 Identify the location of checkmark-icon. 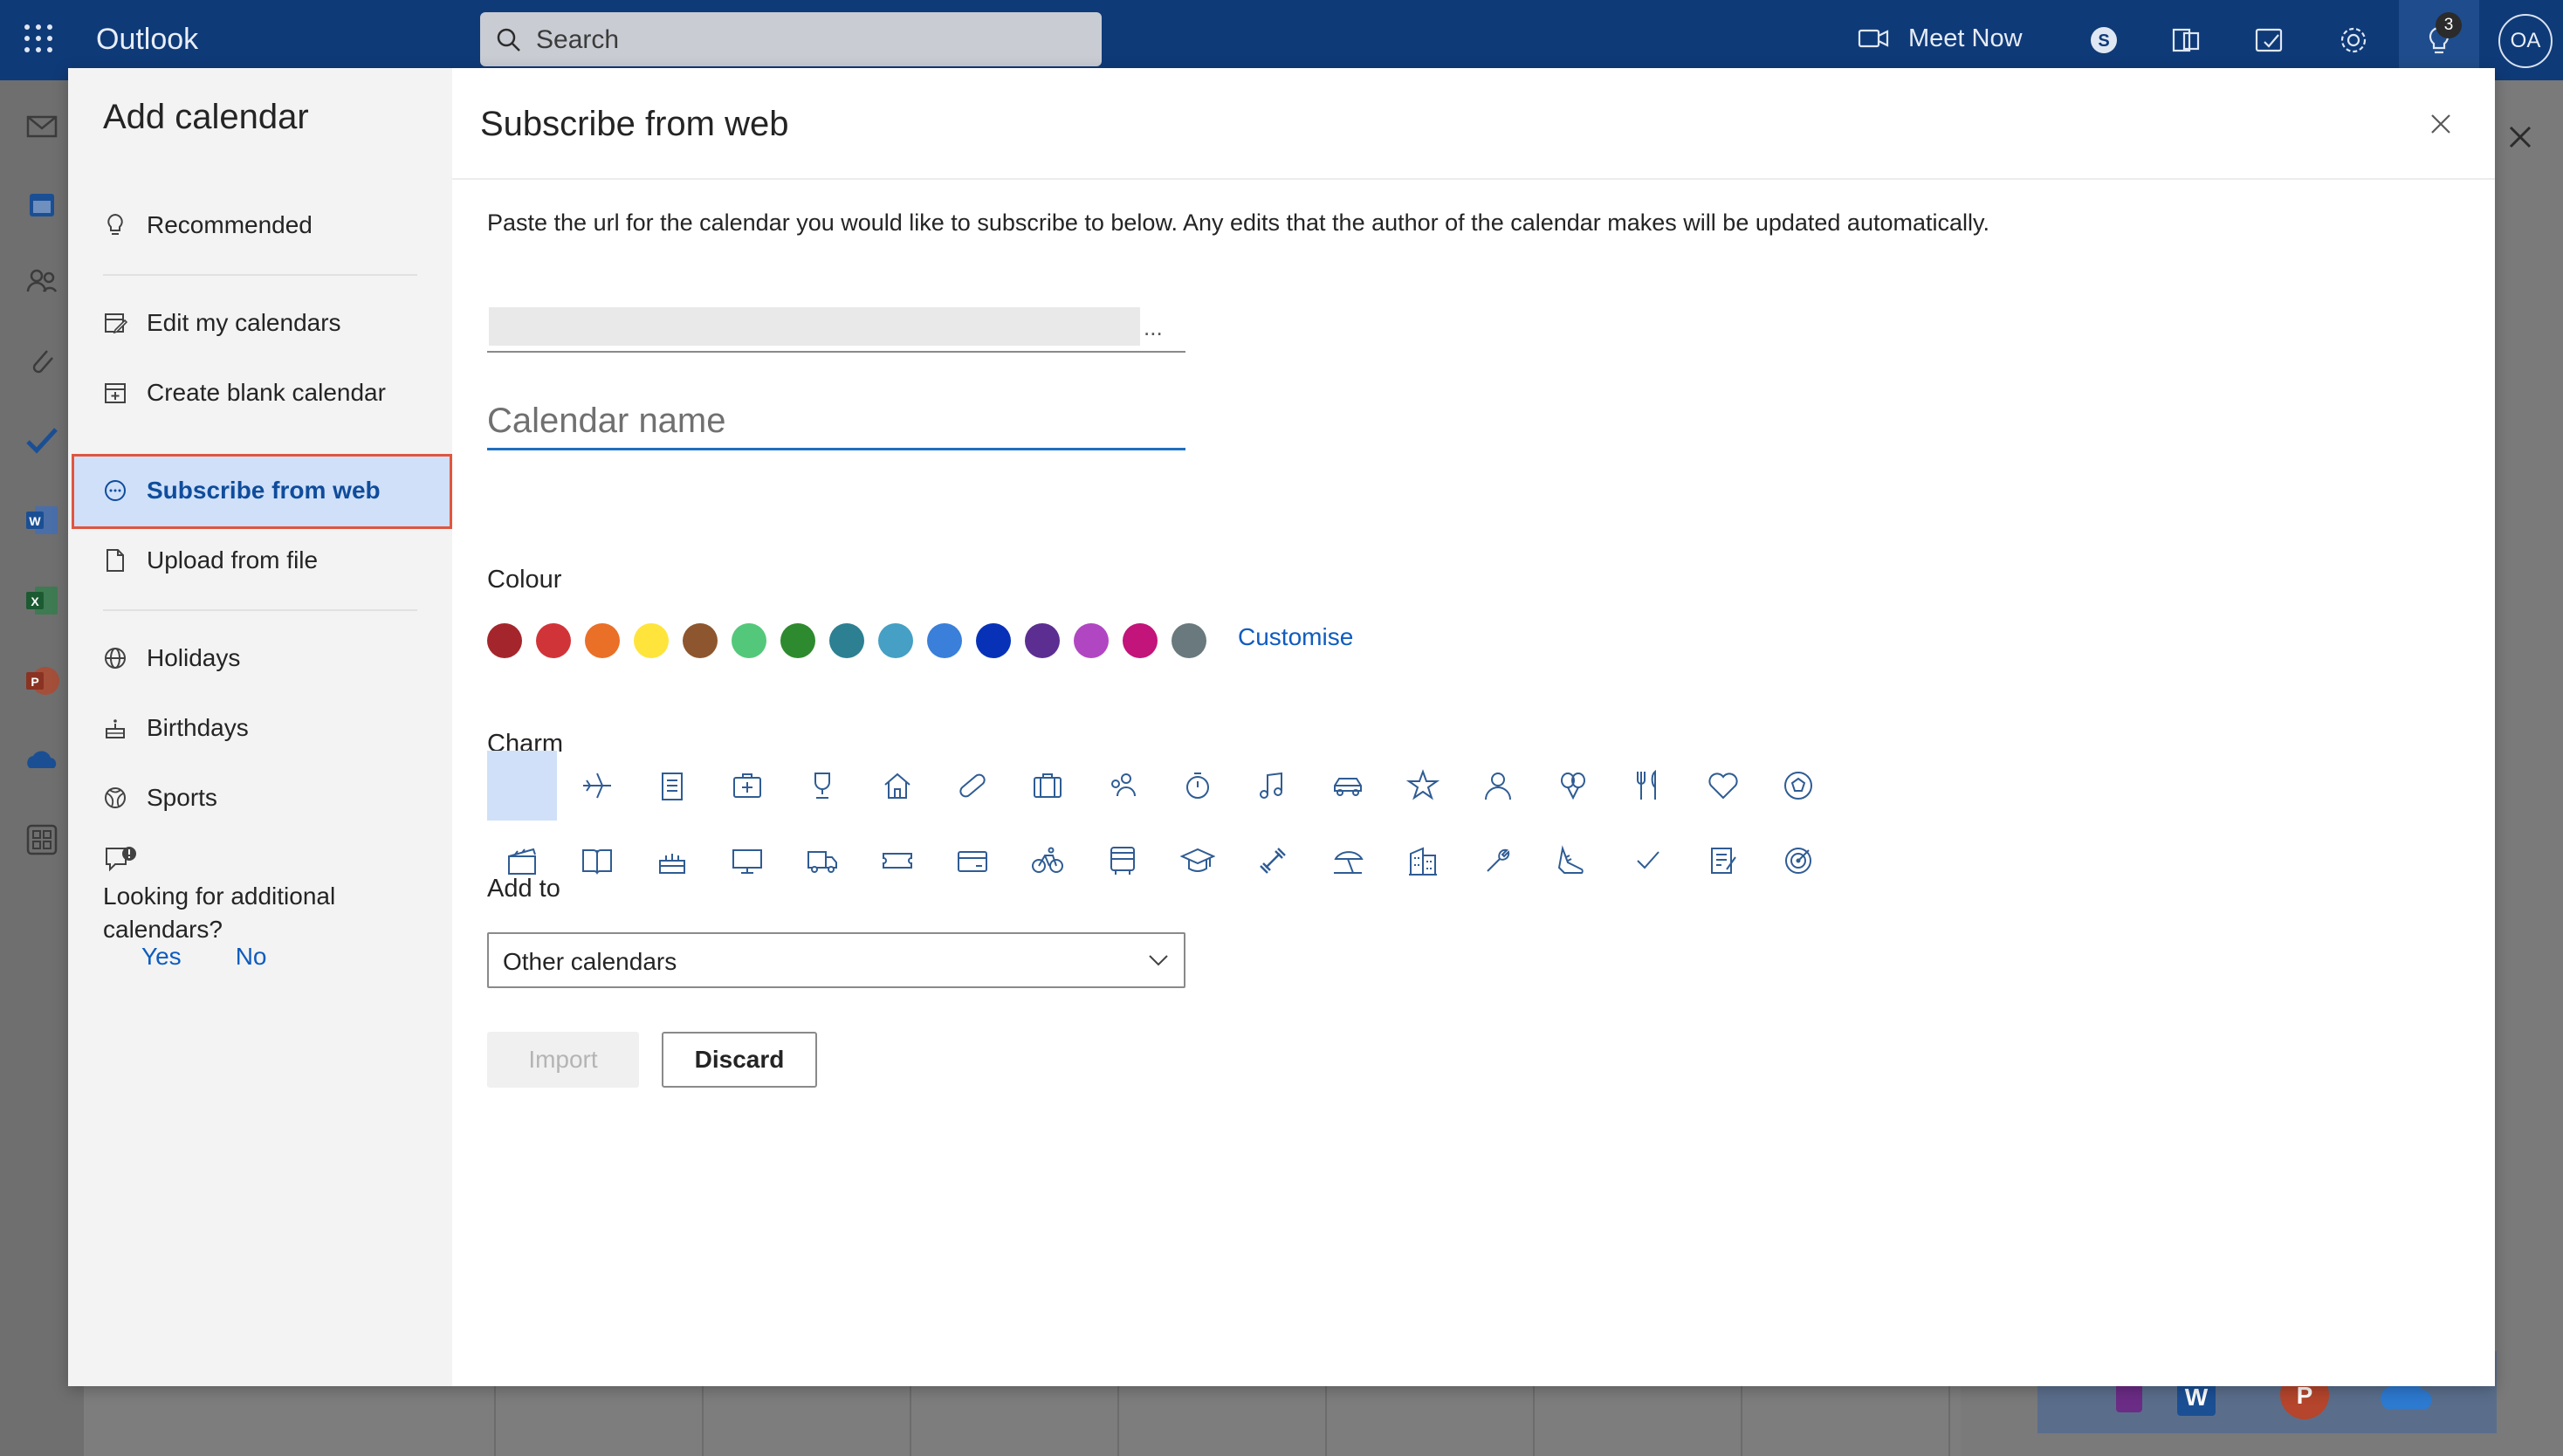
(1648, 860).